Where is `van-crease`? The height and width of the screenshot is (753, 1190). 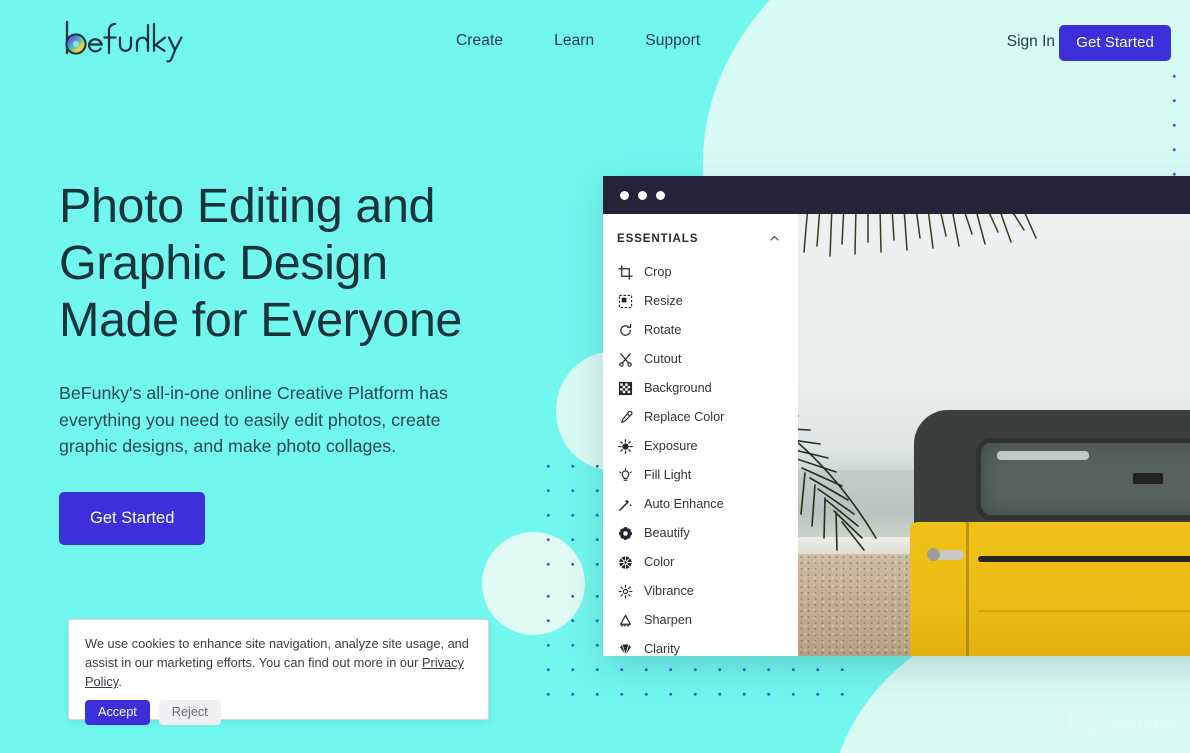
van-crease is located at coordinates (1084, 611).